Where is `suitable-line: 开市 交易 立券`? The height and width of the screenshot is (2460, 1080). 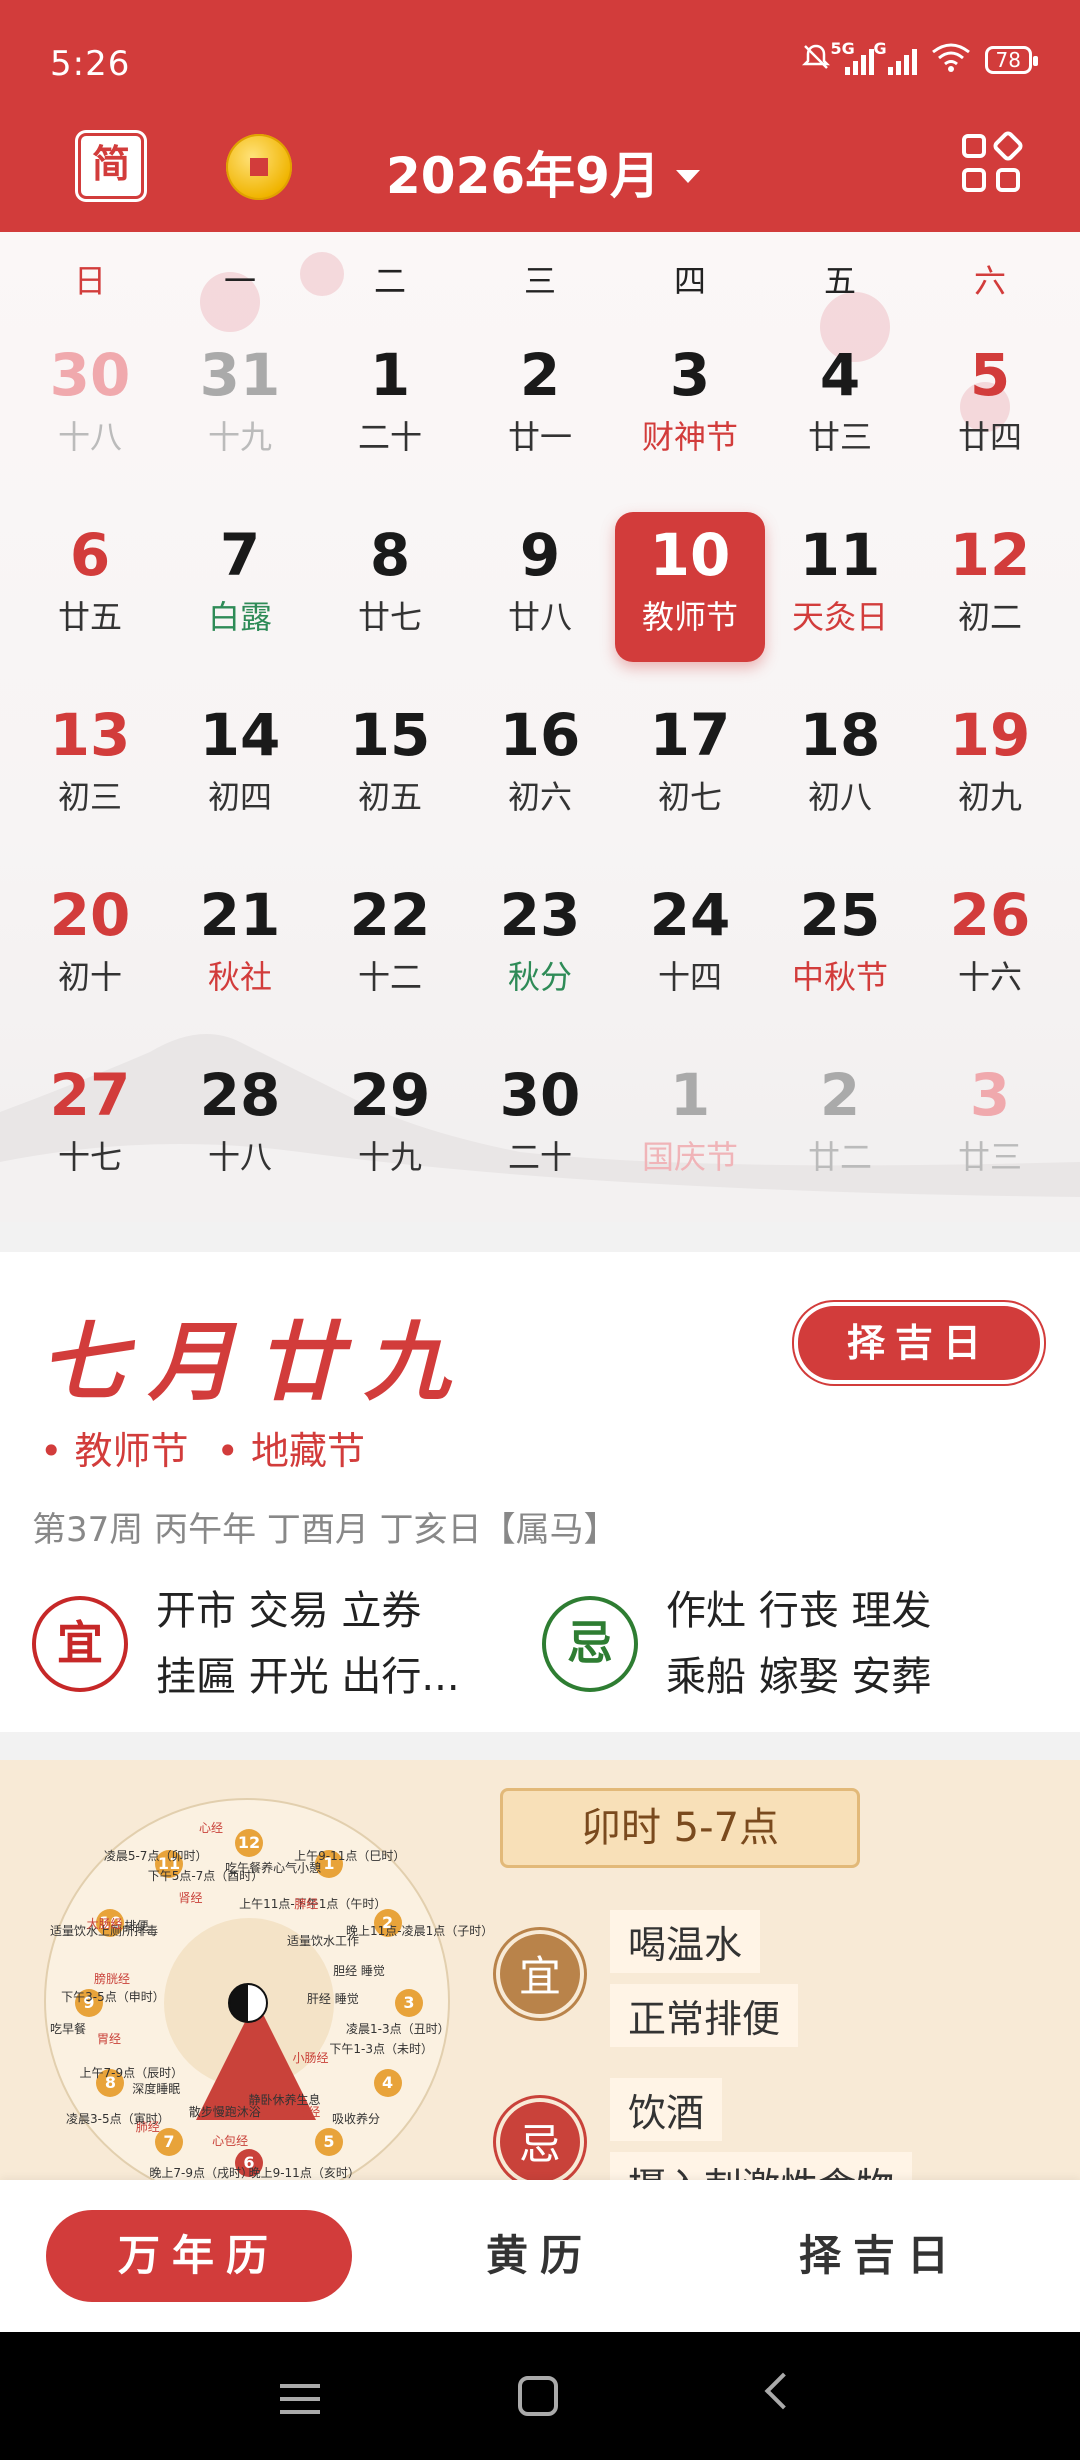 suitable-line: 开市 交易 立券 is located at coordinates (289, 1611).